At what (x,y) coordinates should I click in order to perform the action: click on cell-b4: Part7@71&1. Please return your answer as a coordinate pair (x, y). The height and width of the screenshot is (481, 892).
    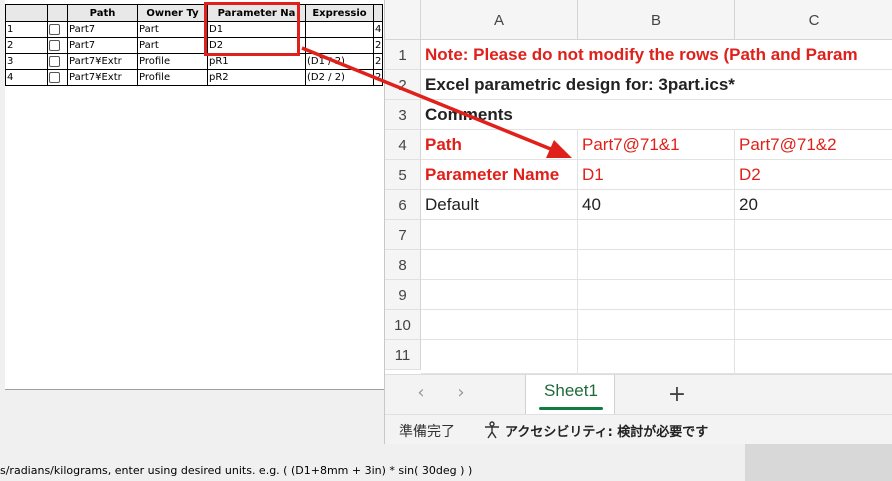
    Looking at the image, I should click on (656, 145).